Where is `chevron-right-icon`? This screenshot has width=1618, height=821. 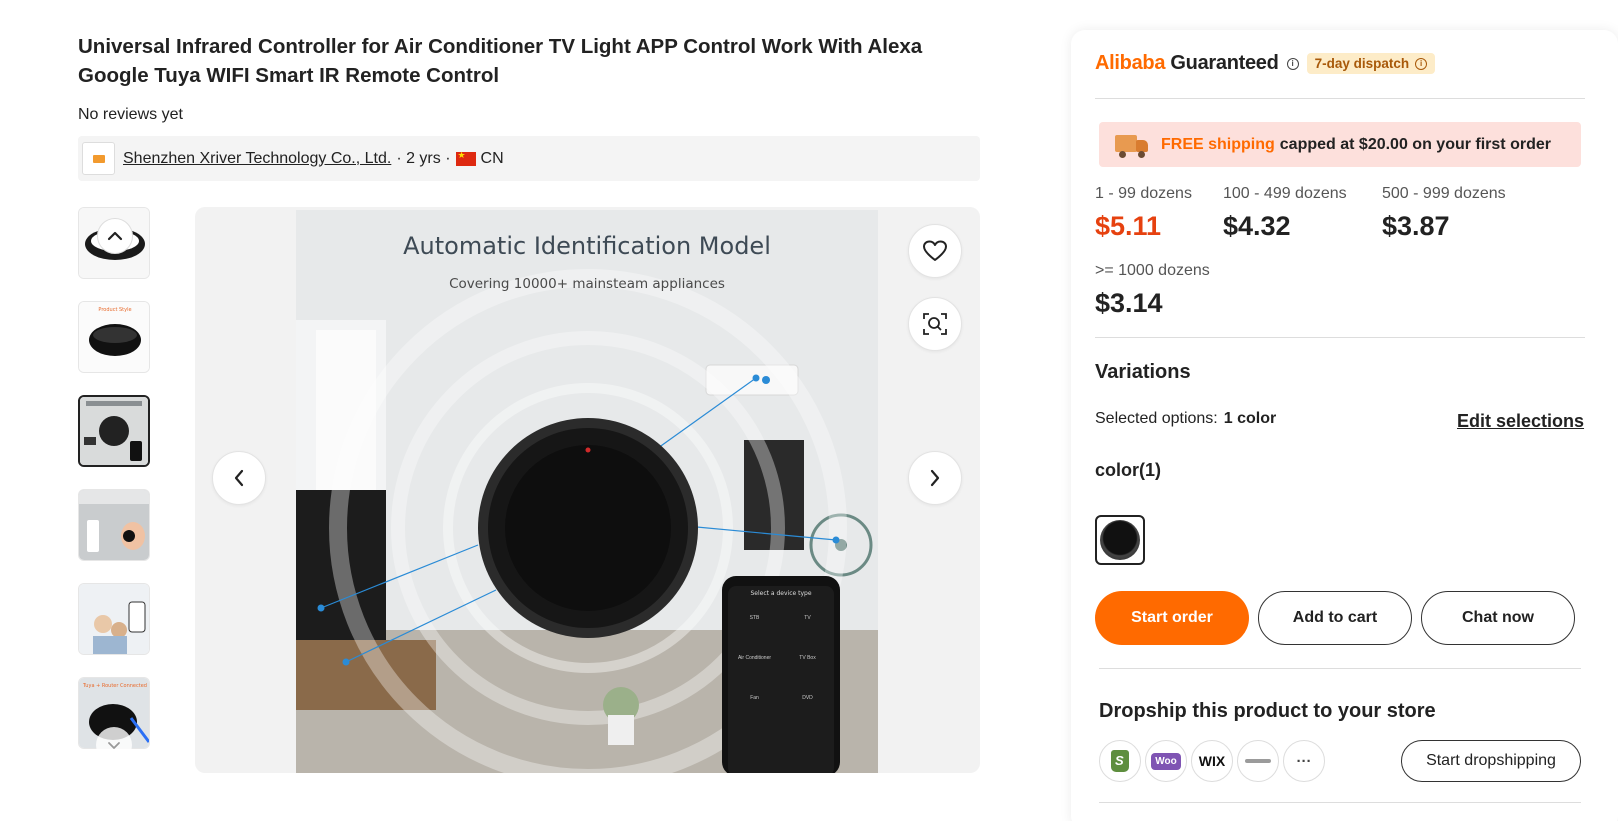
chevron-right-icon is located at coordinates (935, 478).